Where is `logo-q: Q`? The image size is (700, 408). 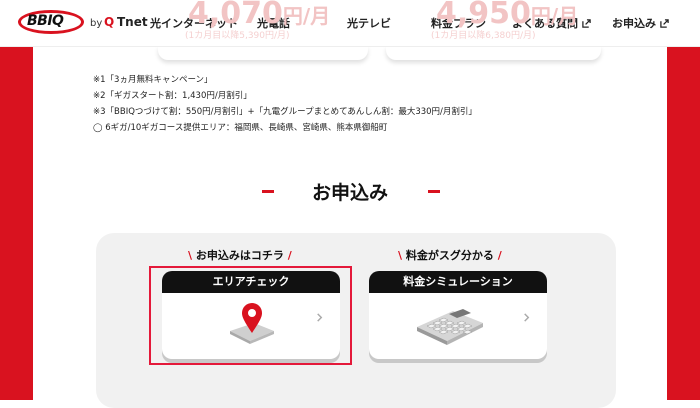 logo-q: Q is located at coordinates (109, 22).